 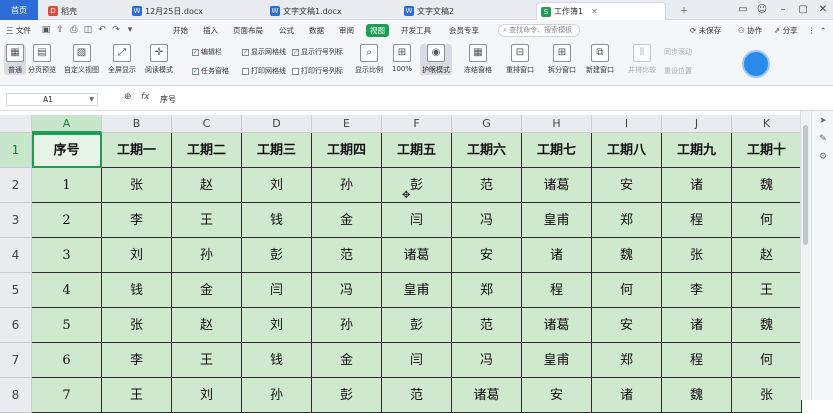 What do you see at coordinates (767, 150) in the screenshot?
I see `cell-k1: 工期十` at bounding box center [767, 150].